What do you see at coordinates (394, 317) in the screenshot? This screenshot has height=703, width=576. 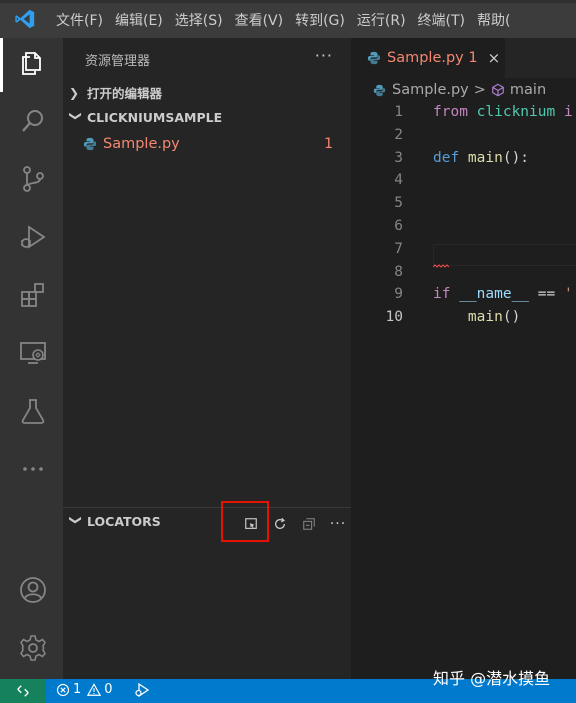 I see `line-number: 10` at bounding box center [394, 317].